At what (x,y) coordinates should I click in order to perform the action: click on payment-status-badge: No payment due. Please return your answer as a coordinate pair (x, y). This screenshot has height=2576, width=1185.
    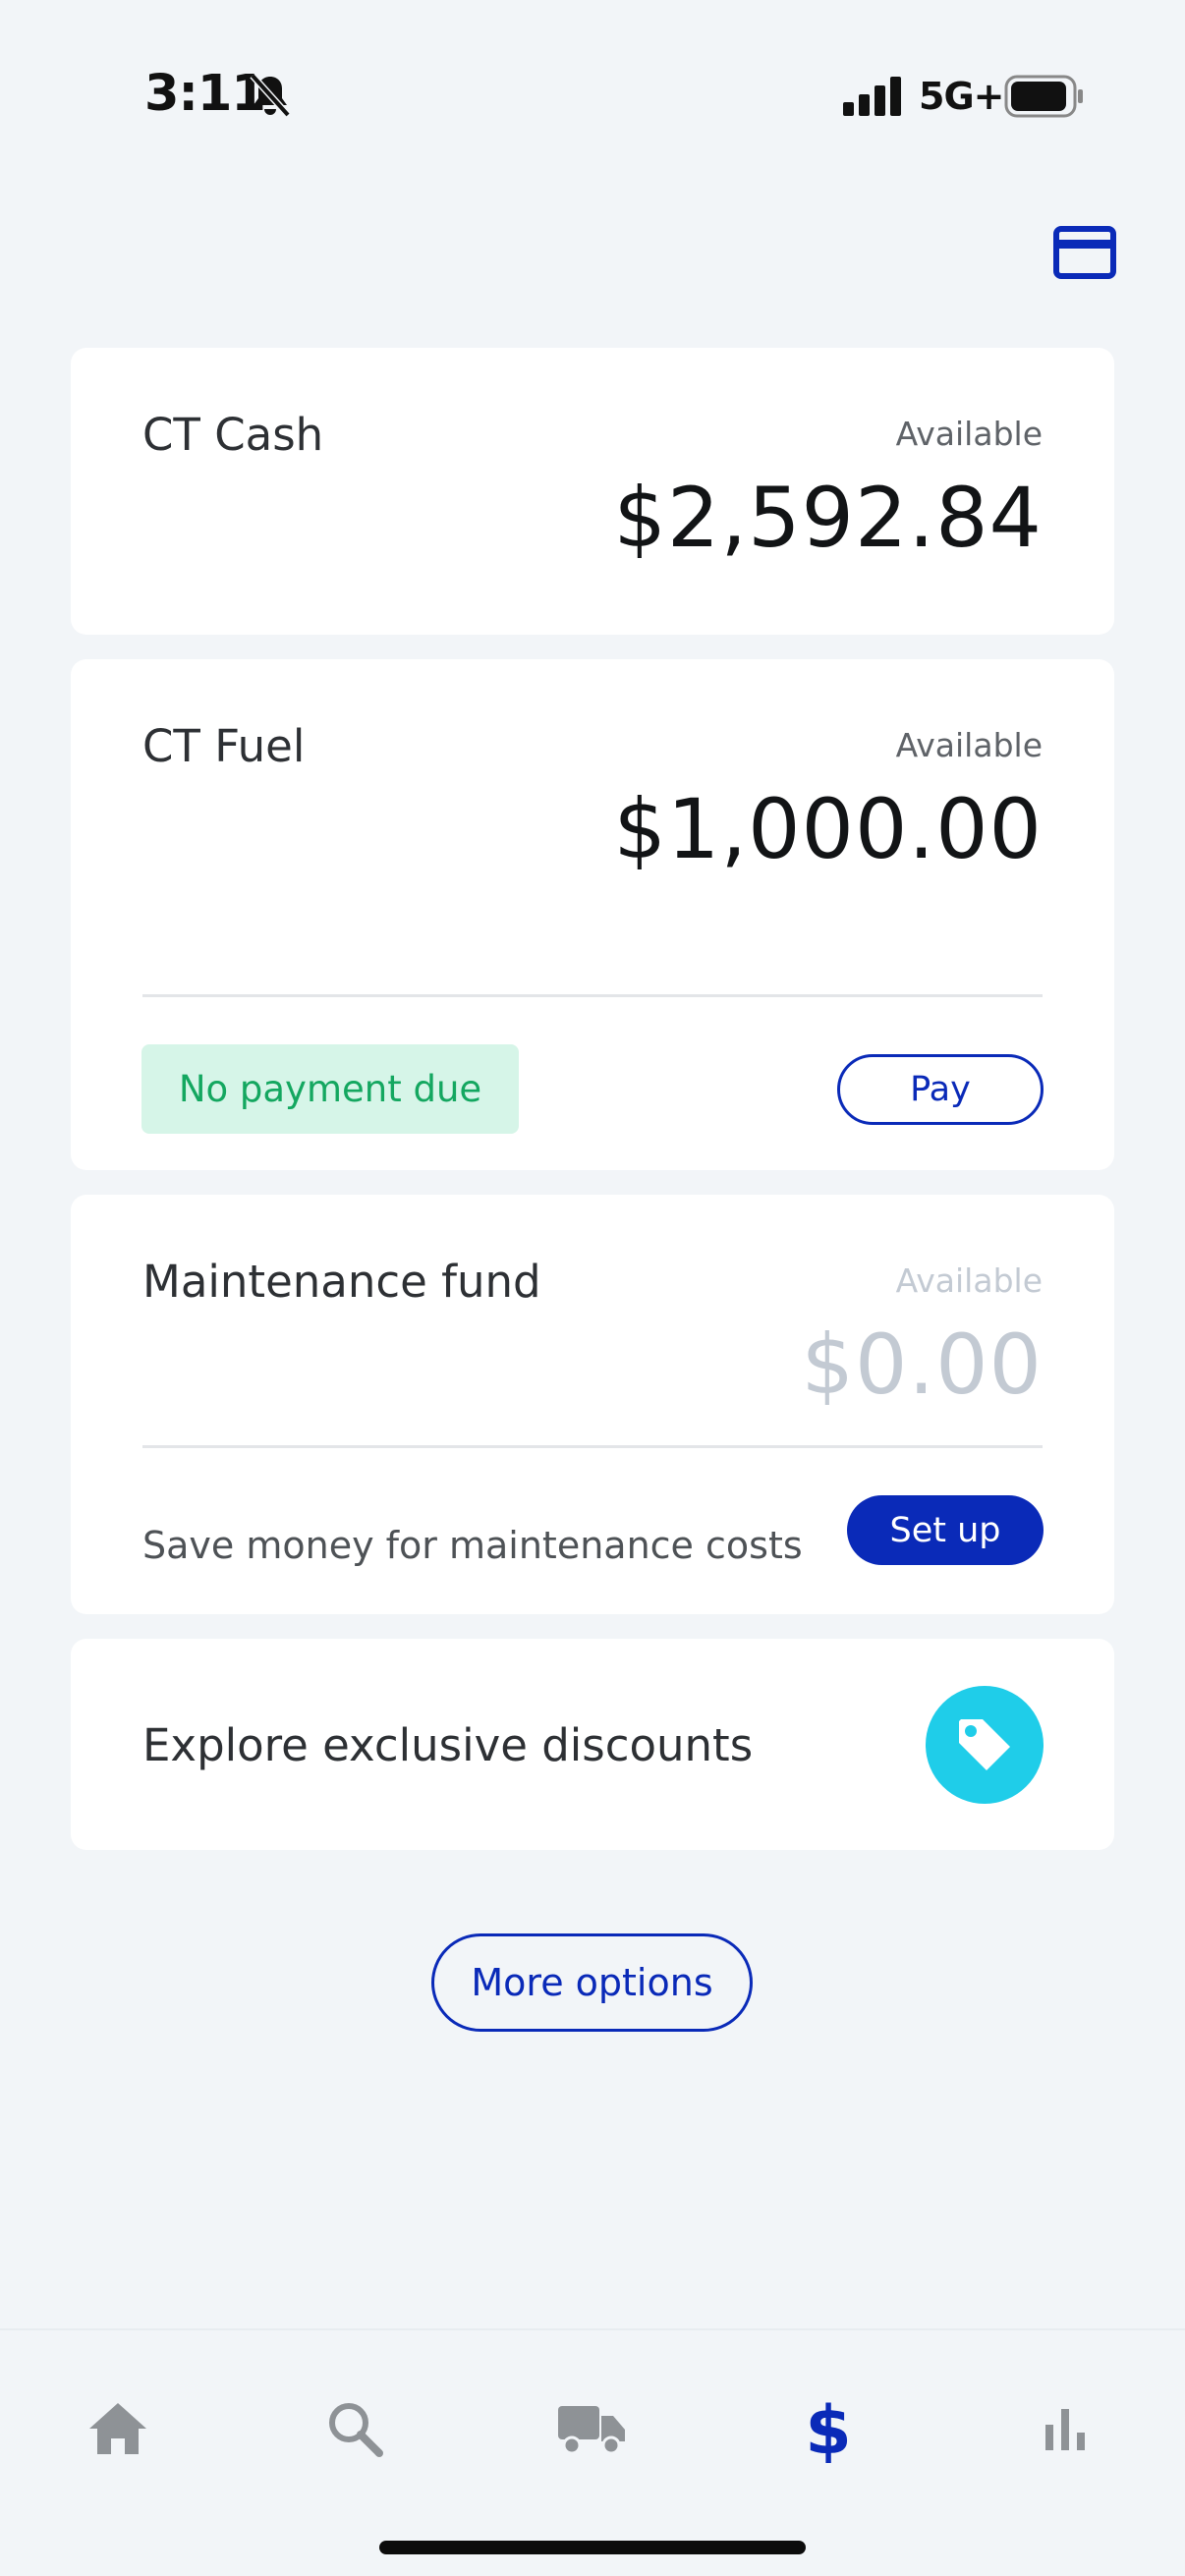
    Looking at the image, I should click on (330, 1089).